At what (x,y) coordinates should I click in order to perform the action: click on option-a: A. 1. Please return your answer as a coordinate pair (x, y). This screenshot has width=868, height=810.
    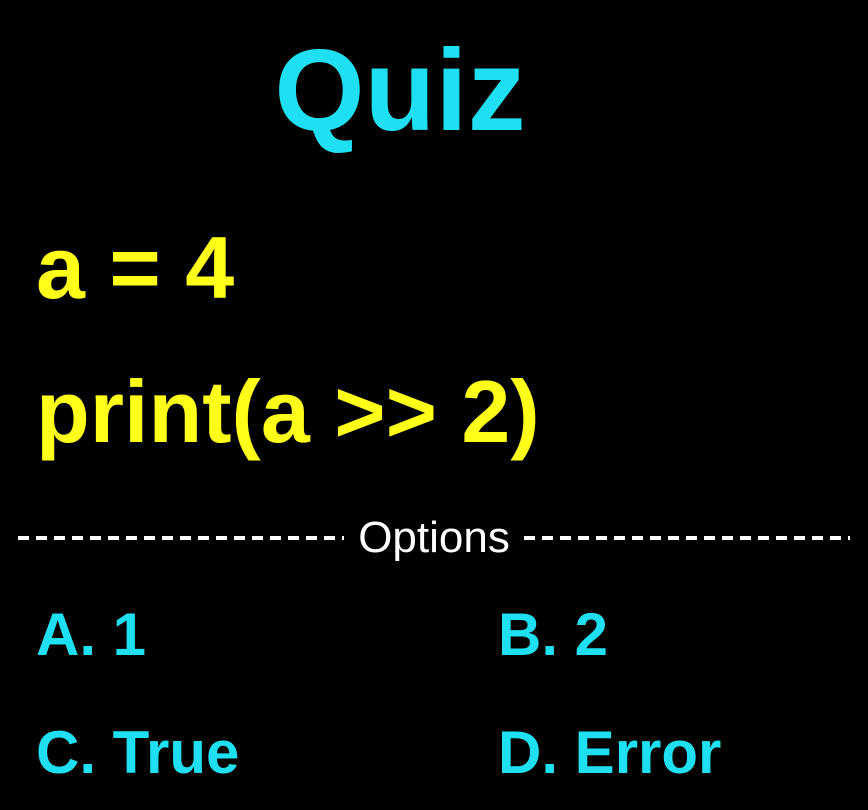
    Looking at the image, I should click on (91, 635).